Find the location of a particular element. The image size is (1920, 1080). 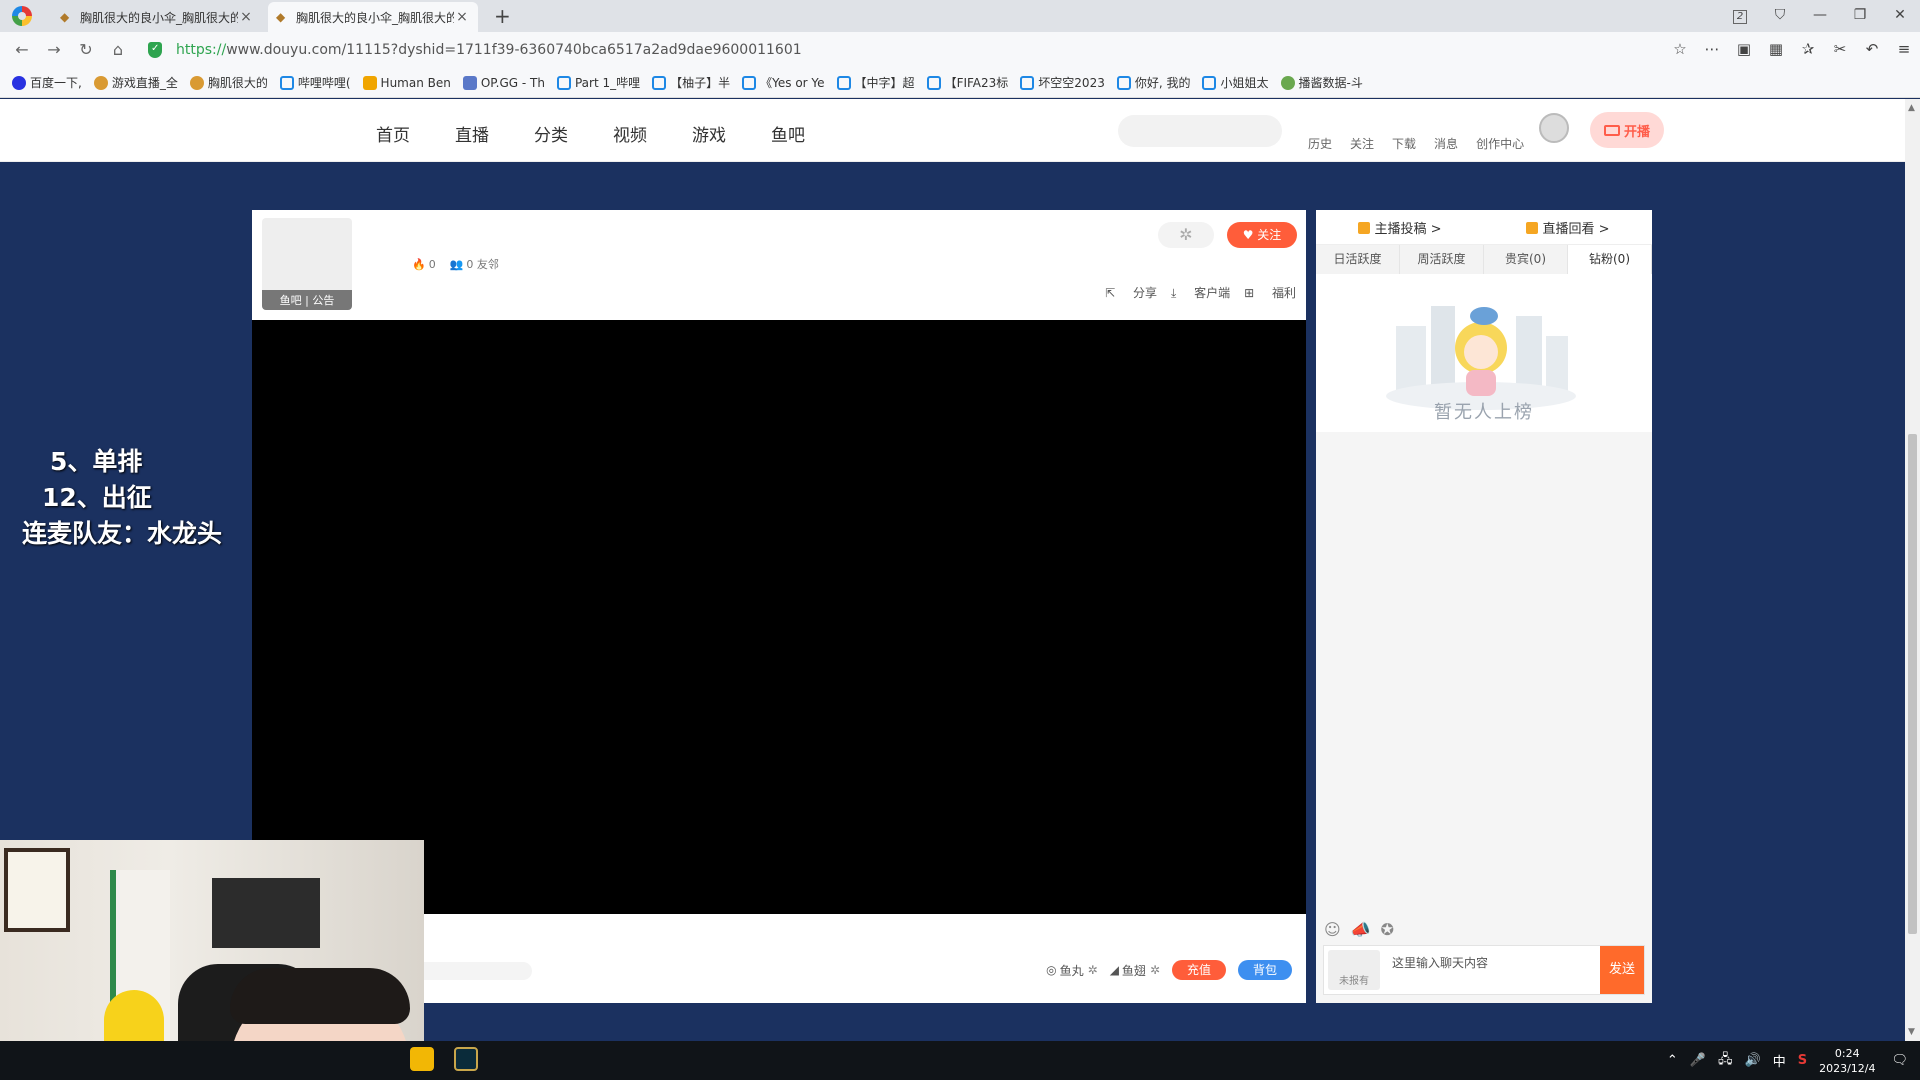

restore-icon: ❐ is located at coordinates (1860, 16).